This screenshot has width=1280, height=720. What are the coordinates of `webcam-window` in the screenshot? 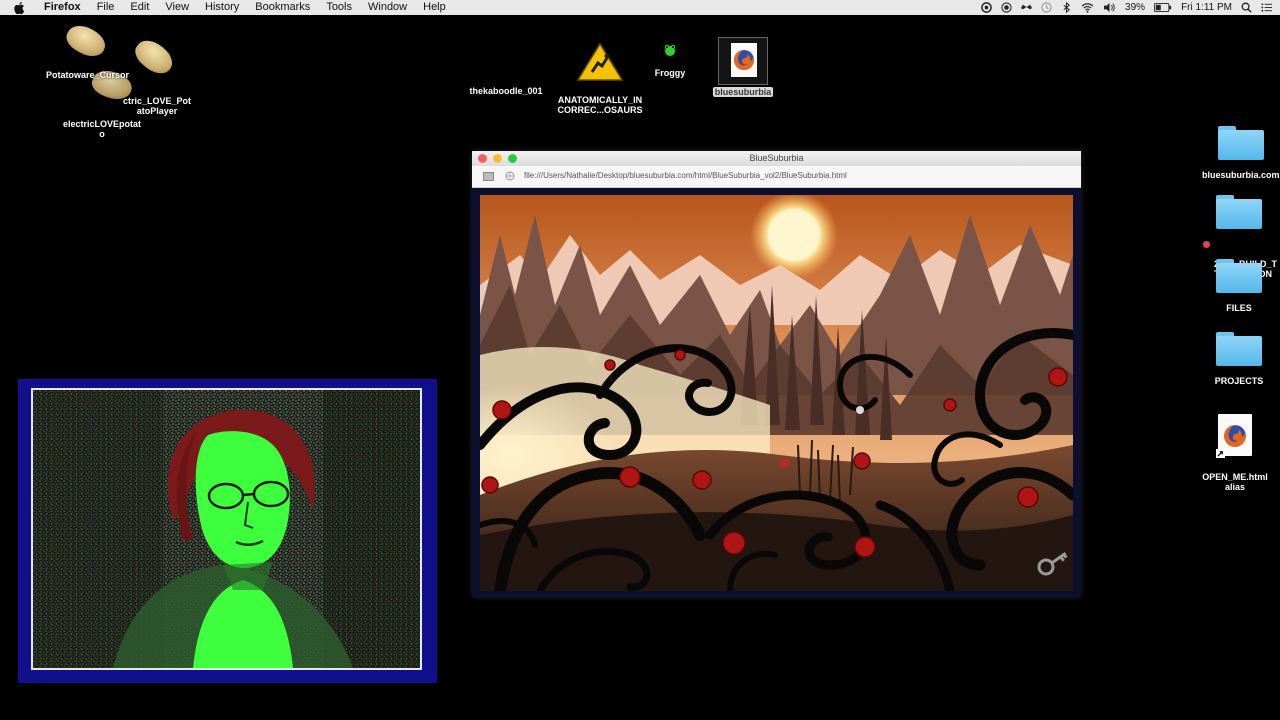 It's located at (227, 531).